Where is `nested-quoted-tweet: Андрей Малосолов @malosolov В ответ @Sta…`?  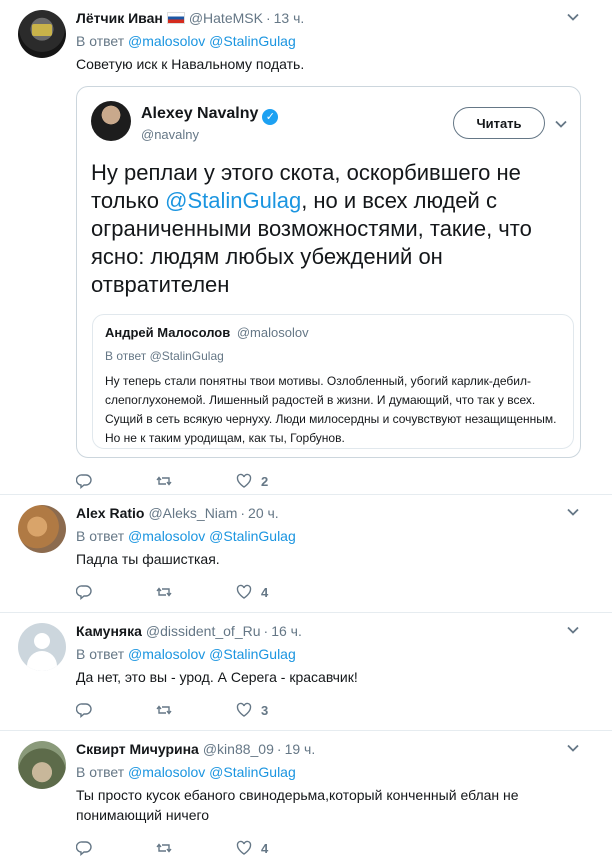
nested-quoted-tweet: Андрей Малосолов @malosolov В ответ @Sta… is located at coordinates (333, 381).